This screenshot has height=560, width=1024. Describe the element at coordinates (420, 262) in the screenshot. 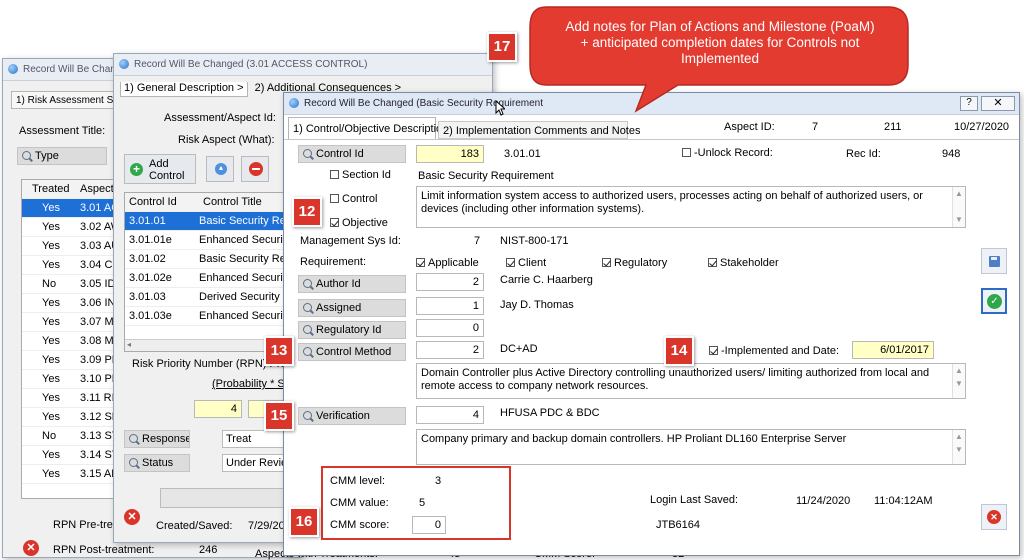

I see `checkbox-checked-icon` at that location.